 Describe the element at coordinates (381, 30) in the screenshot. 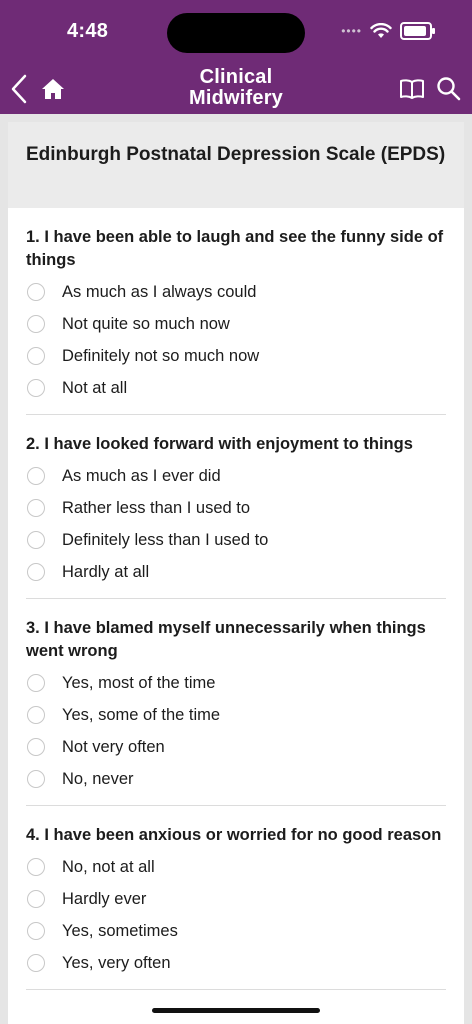

I see `wifi-icon` at that location.